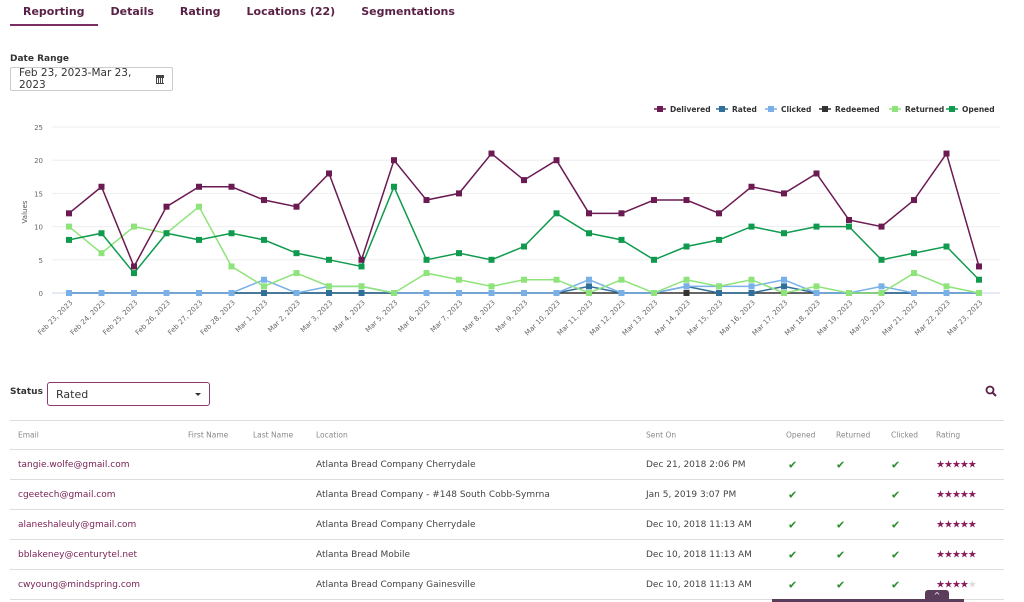 The height and width of the screenshot is (602, 1024). I want to click on legend-item-redeemed: Redeemed, so click(849, 109).